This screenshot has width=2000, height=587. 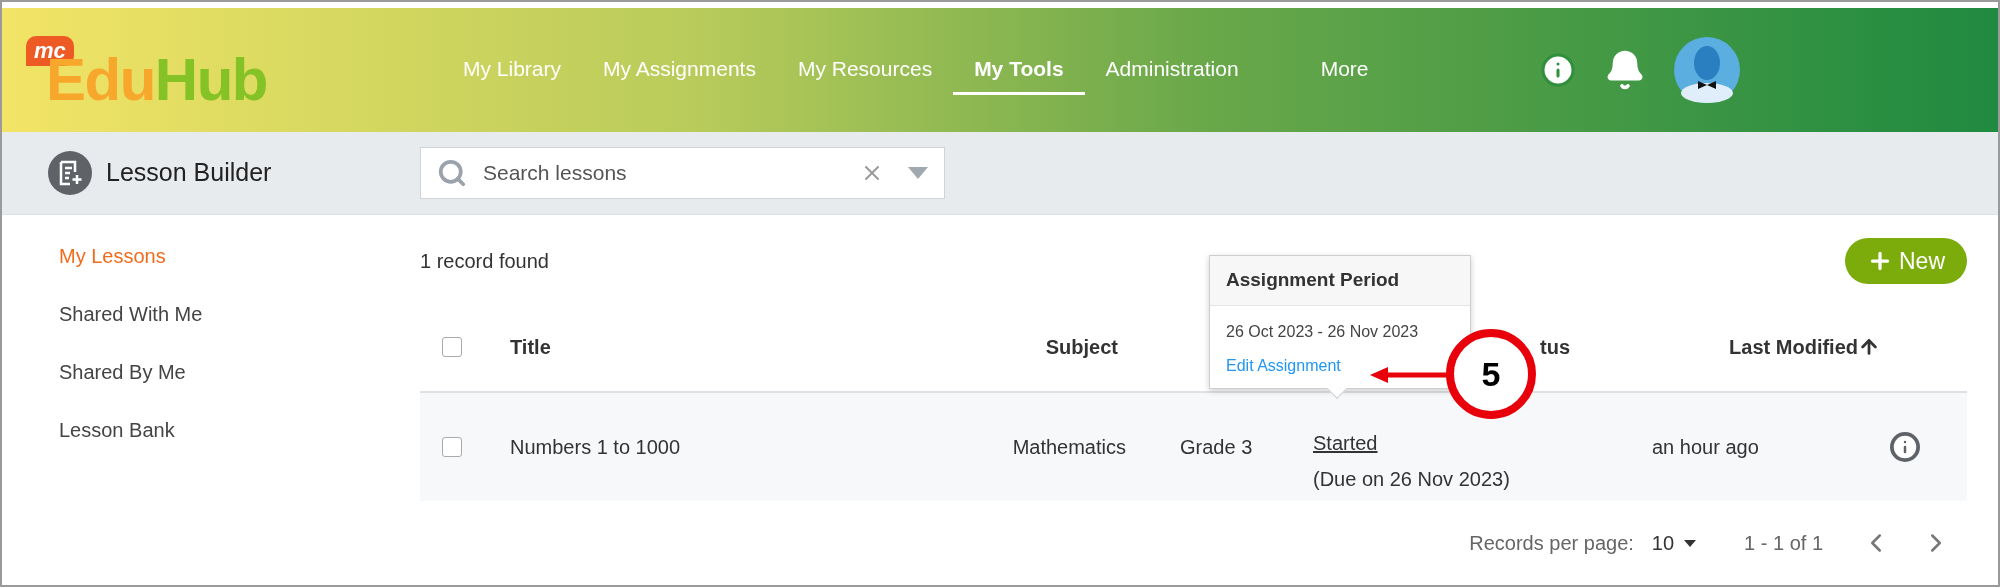 I want to click on per-page-select: 10, so click(x=1674, y=543).